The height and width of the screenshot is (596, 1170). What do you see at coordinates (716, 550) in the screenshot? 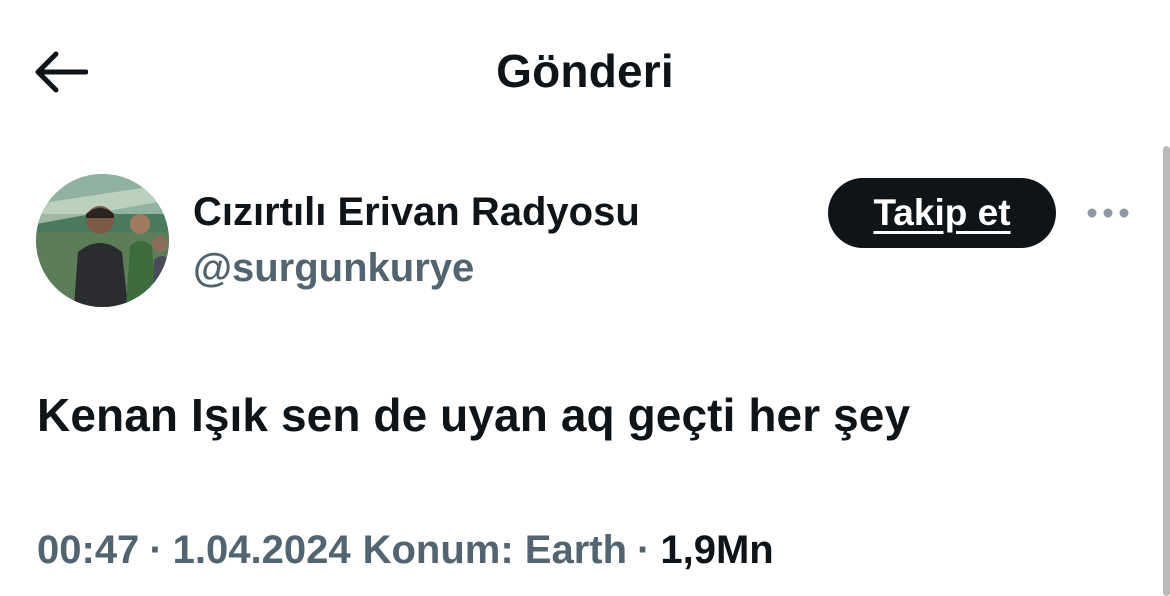
I see `view-count: 1,9Mn` at bounding box center [716, 550].